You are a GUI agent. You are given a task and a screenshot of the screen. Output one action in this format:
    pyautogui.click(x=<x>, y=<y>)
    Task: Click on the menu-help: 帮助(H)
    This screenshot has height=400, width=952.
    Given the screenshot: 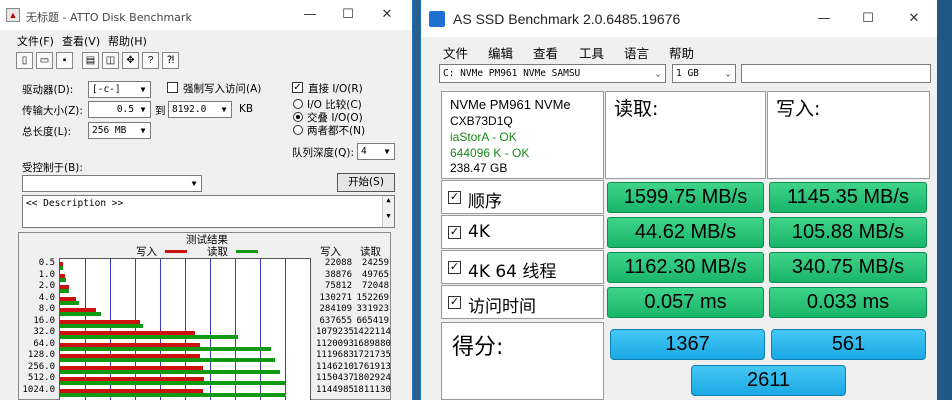 What is the action you would take?
    pyautogui.click(x=127, y=41)
    